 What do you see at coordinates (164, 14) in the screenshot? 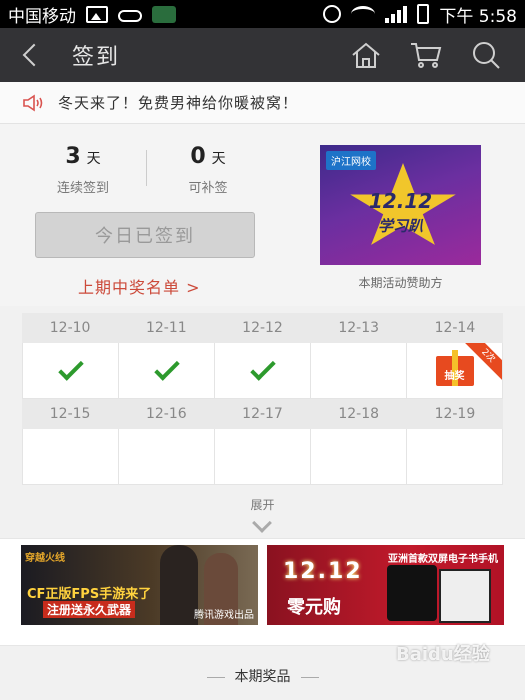
I see `app-notification-icon` at bounding box center [164, 14].